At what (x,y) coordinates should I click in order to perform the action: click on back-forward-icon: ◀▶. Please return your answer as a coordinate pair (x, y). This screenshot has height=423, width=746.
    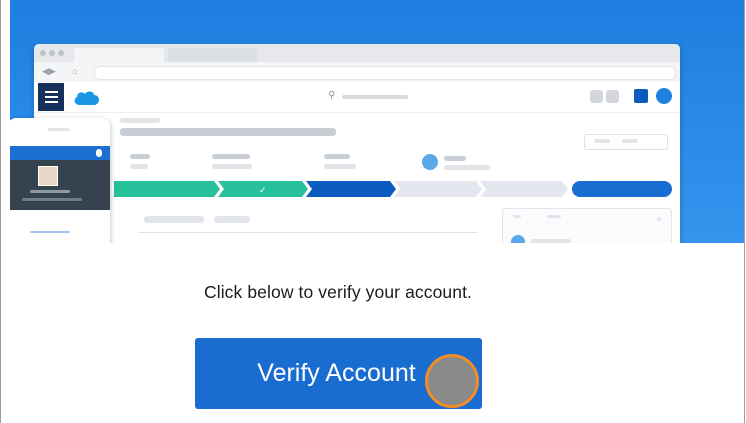
    Looking at the image, I should click on (49, 71).